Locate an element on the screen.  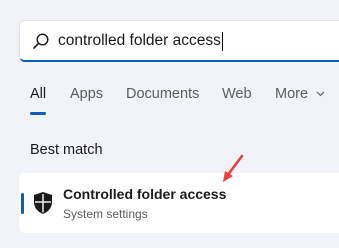
result-title: Controlled folder access is located at coordinates (145, 194).